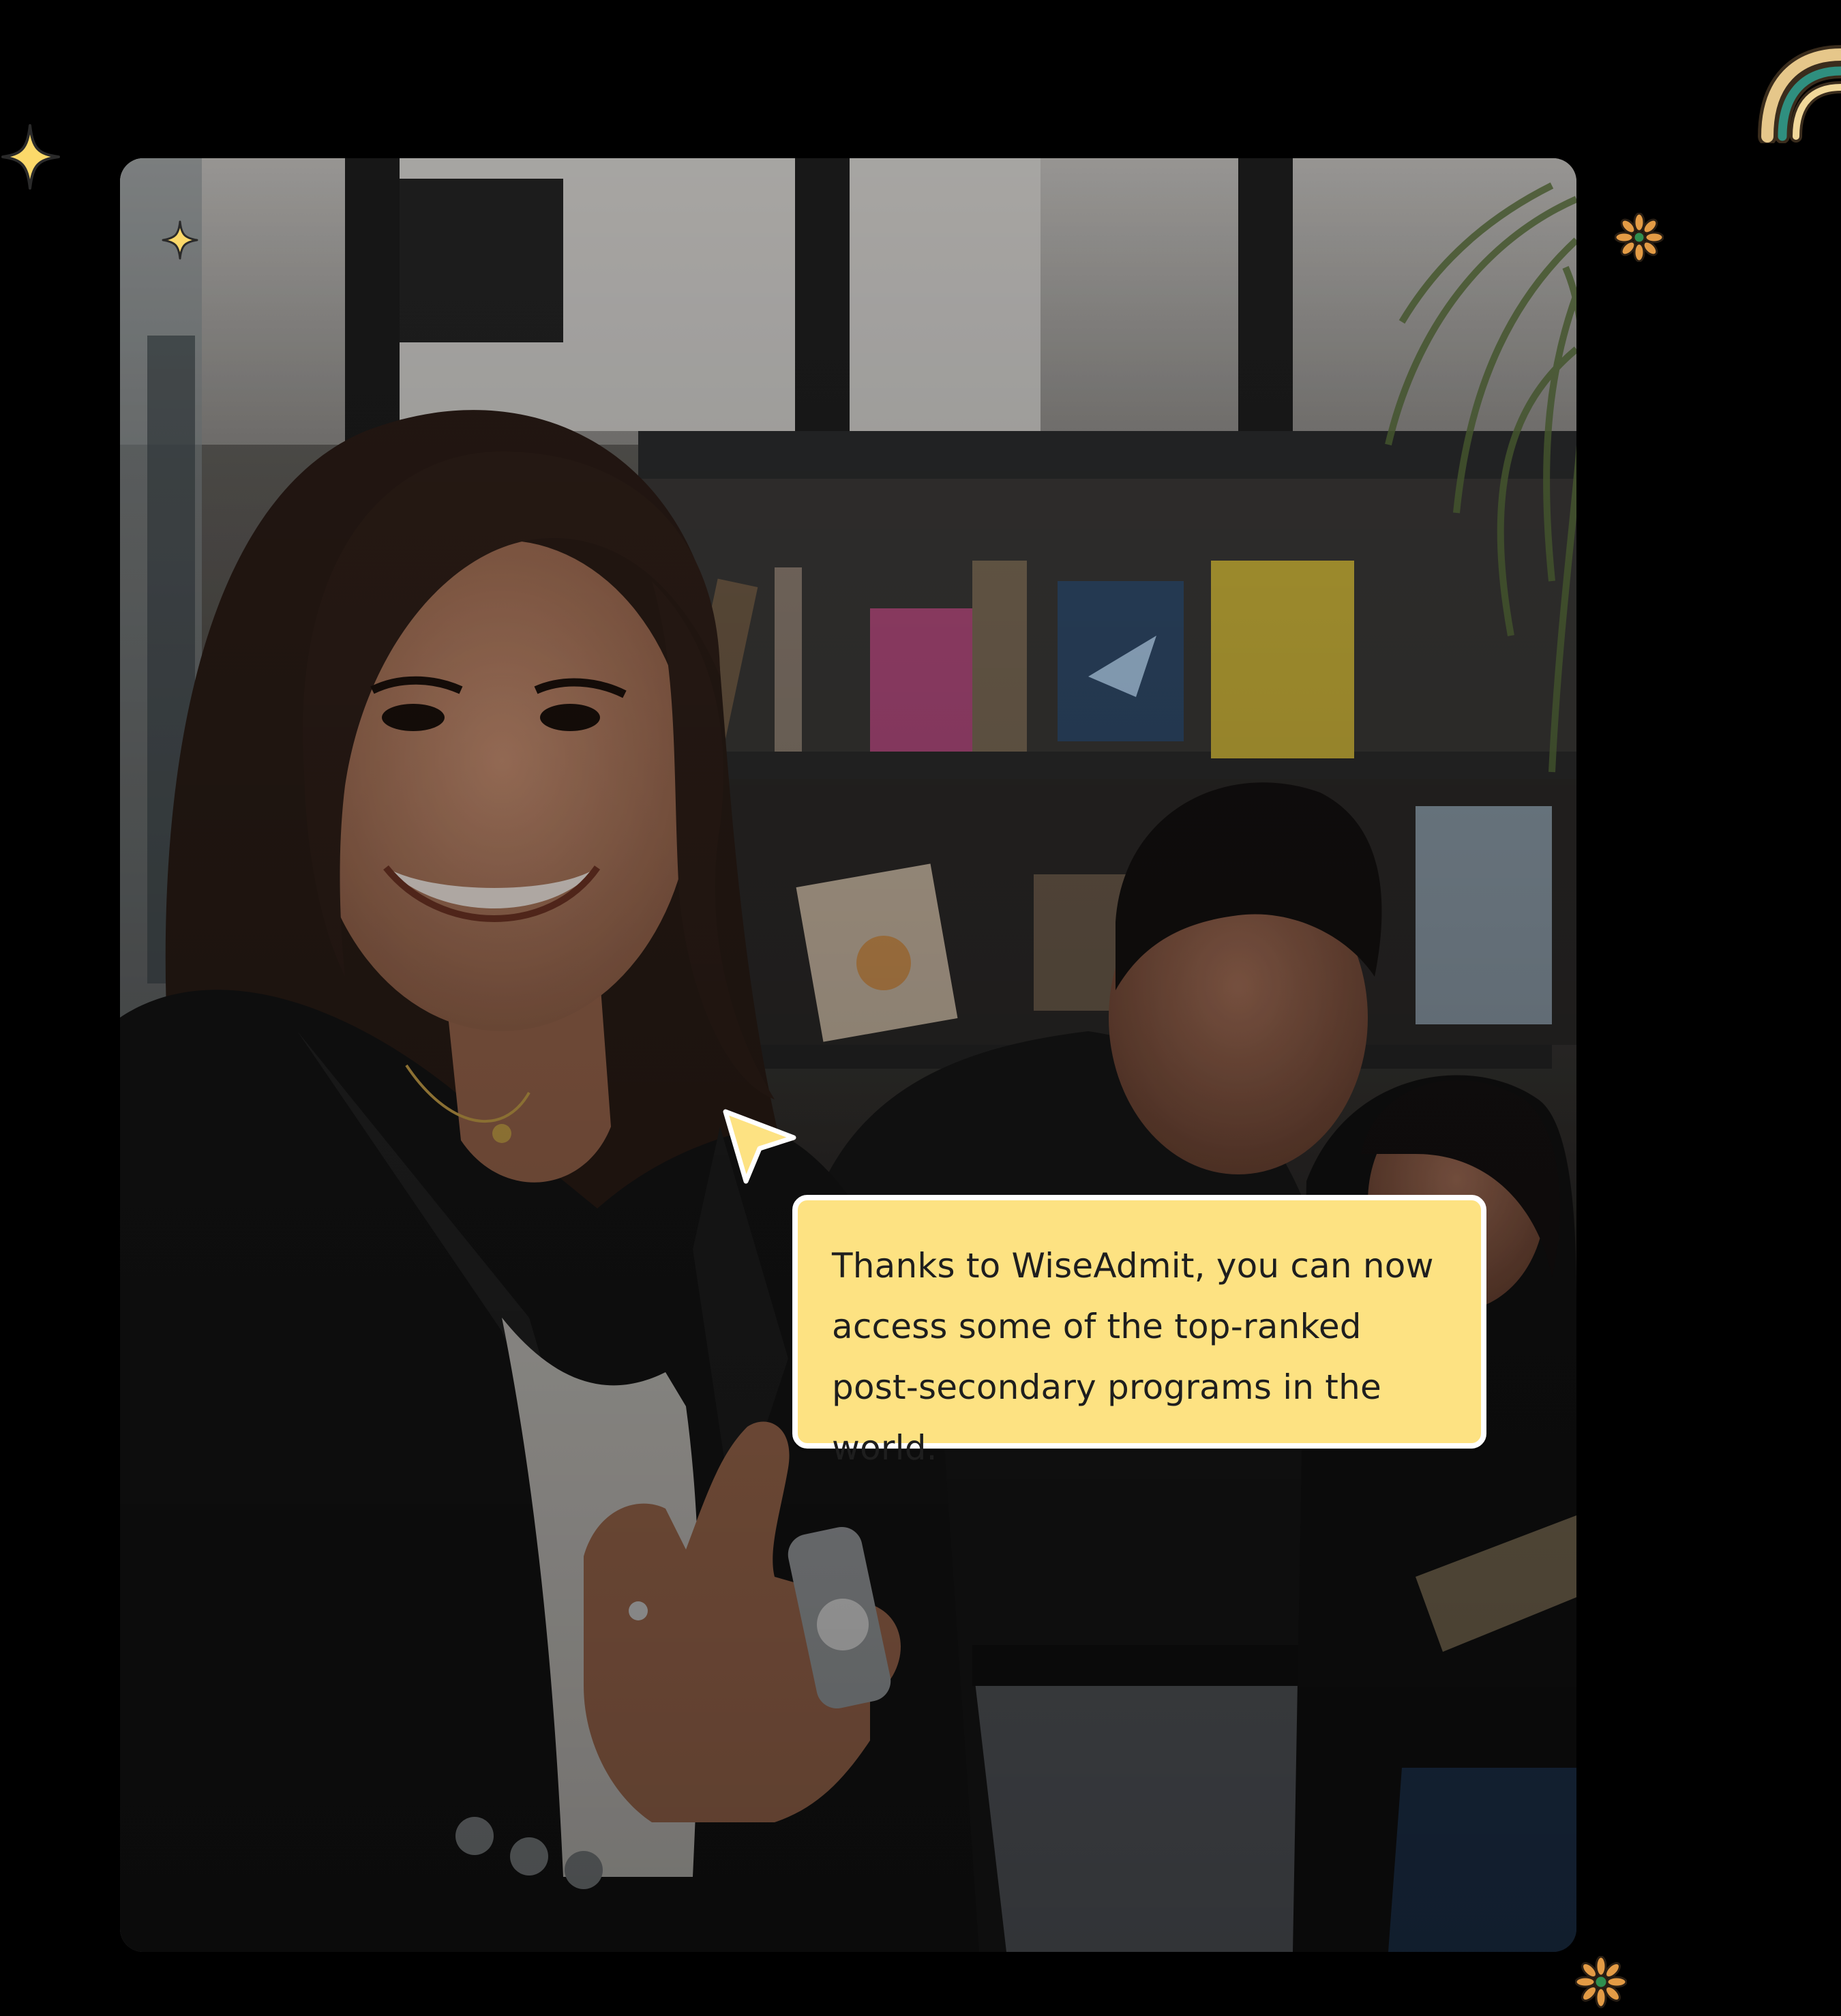 The height and width of the screenshot is (2016, 1841). Describe the element at coordinates (180, 240) in the screenshot. I see `sparkle-small-icon` at that location.